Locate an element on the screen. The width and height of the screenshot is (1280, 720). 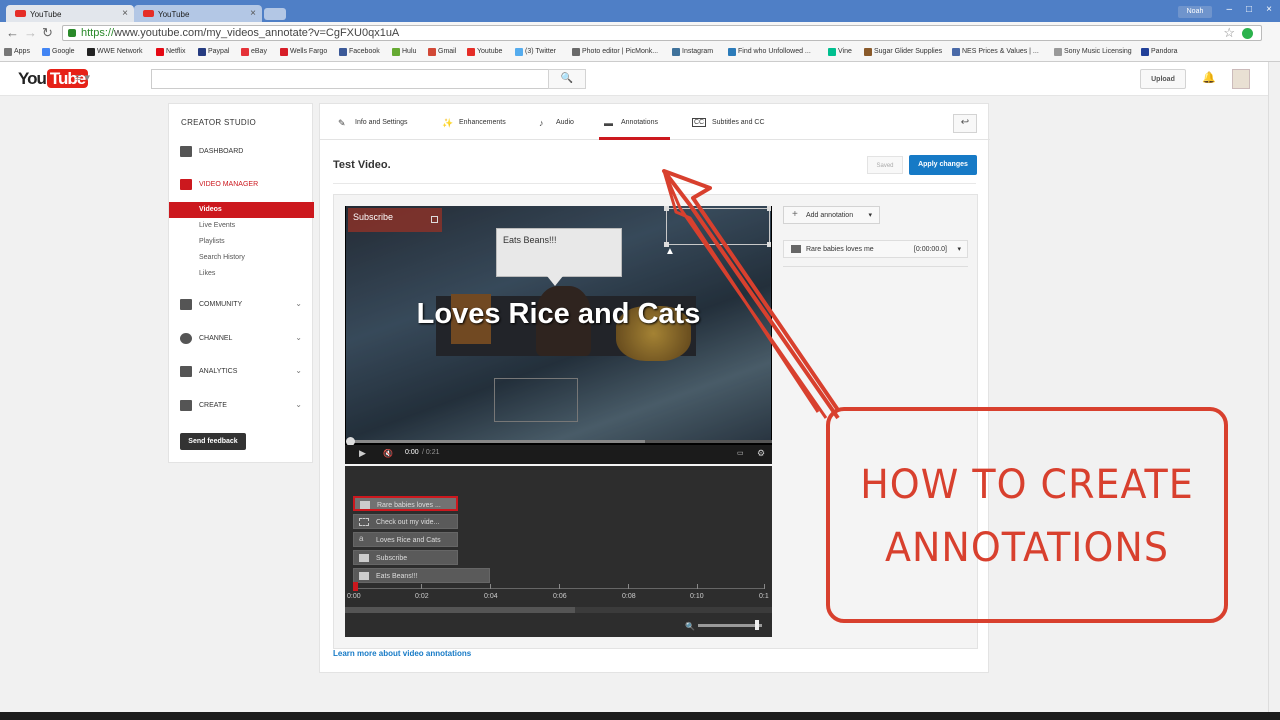
sidebar-item-dashboard: DASHBOARD is located at coordinates (241, 152).